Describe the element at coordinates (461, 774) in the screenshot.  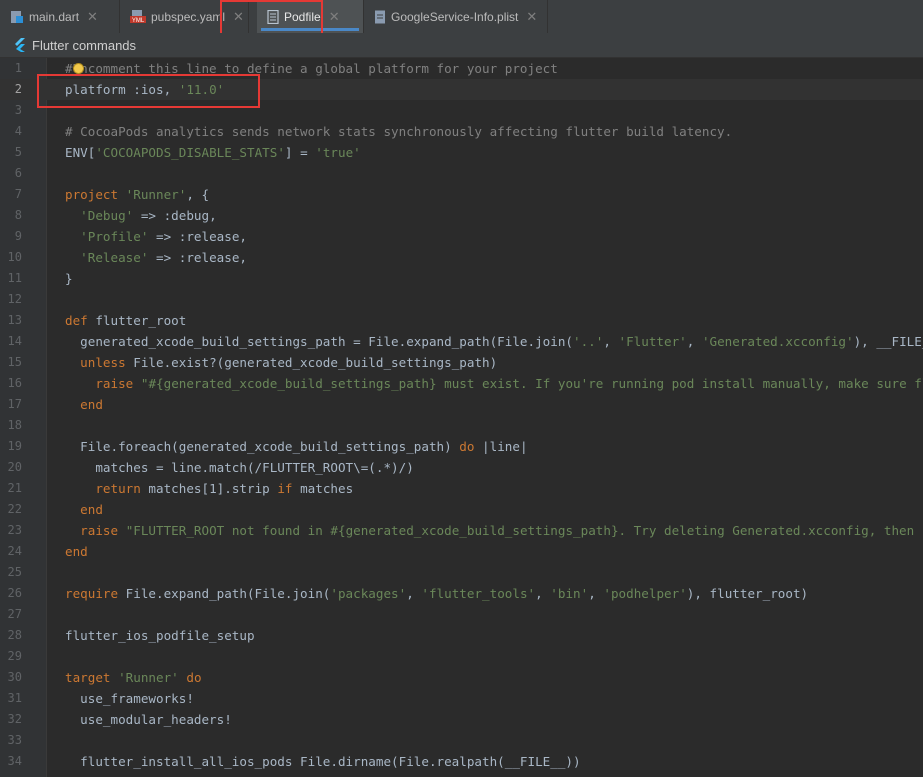
I see `code-line: 35 end` at that location.